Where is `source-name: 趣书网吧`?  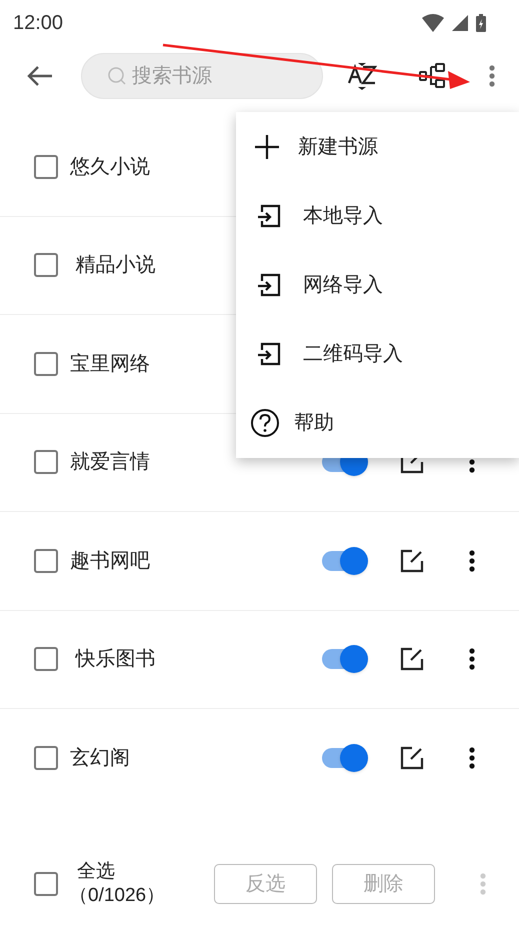 source-name: 趣书网吧 is located at coordinates (110, 561).